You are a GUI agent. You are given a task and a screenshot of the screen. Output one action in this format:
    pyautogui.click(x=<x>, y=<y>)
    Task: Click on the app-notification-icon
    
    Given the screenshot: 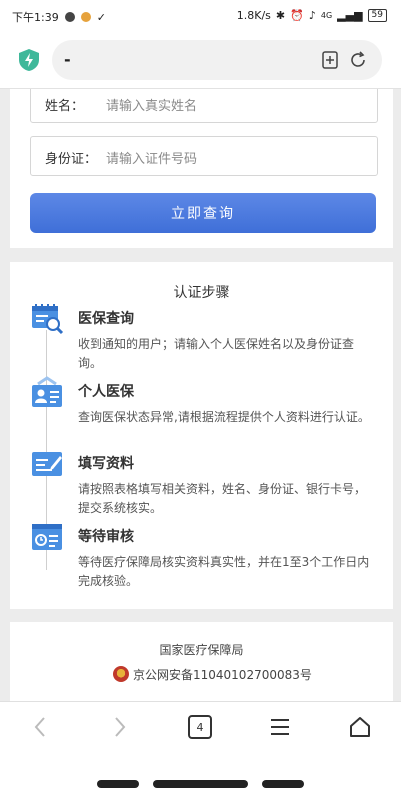 What is the action you would take?
    pyautogui.click(x=85, y=17)
    